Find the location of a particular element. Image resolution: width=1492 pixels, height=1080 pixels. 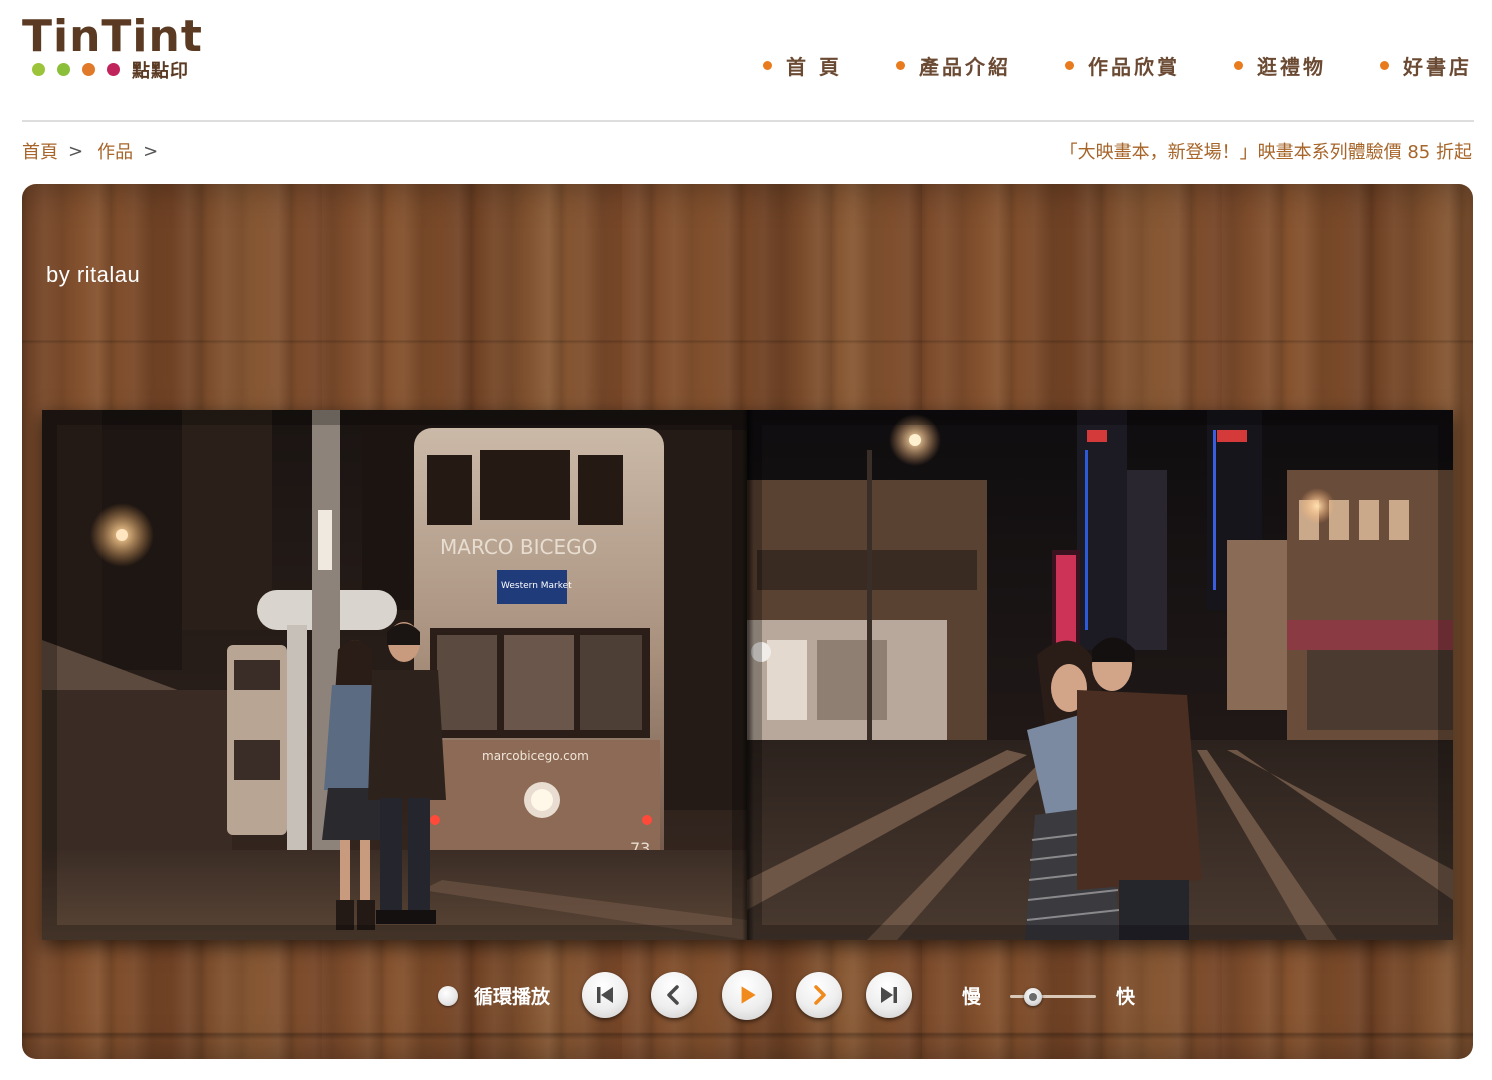

header-divider is located at coordinates (748, 121).